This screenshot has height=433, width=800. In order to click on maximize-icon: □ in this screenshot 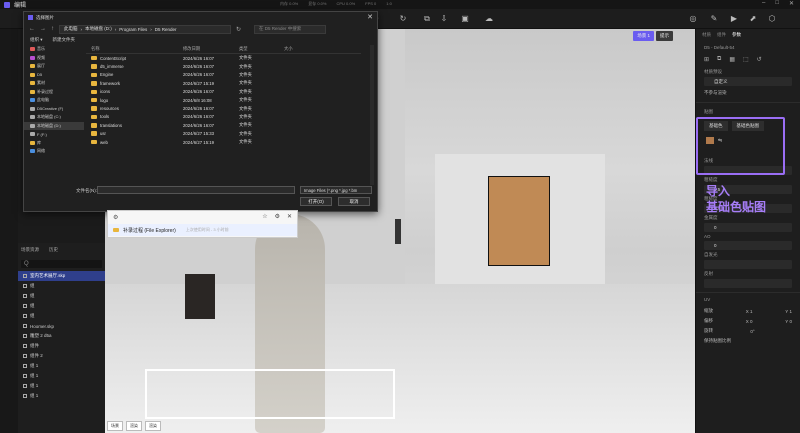, I will do `click(777, 3)`.